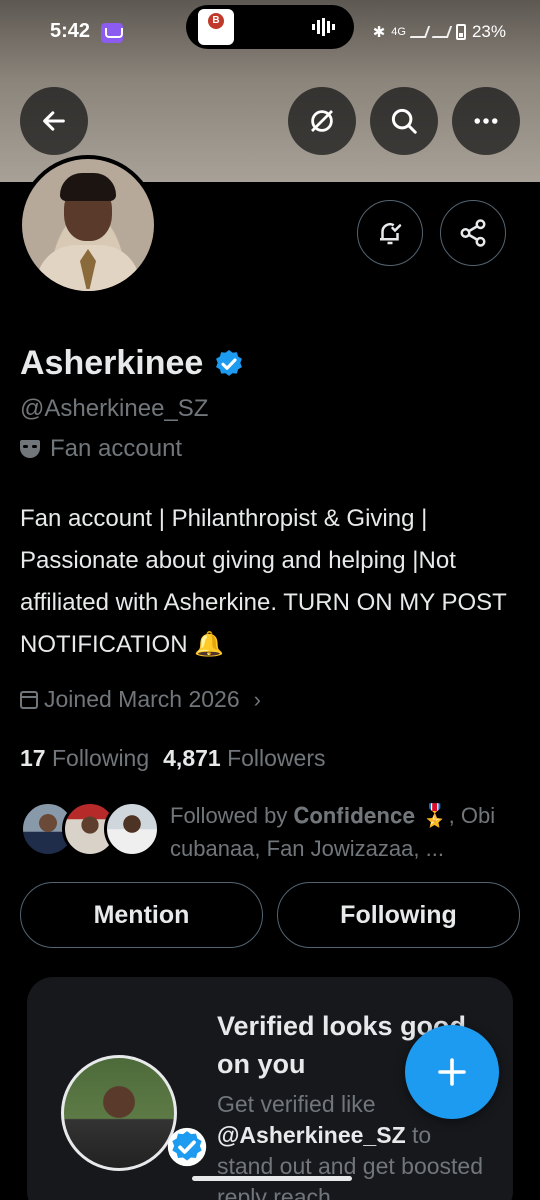 This screenshot has height=1200, width=540. I want to click on profile-handle: @Asherkinee_SZ, so click(114, 408).